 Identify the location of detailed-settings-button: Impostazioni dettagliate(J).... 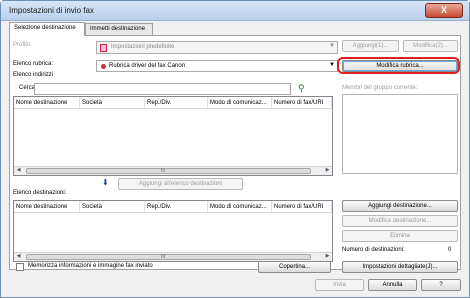
(400, 267).